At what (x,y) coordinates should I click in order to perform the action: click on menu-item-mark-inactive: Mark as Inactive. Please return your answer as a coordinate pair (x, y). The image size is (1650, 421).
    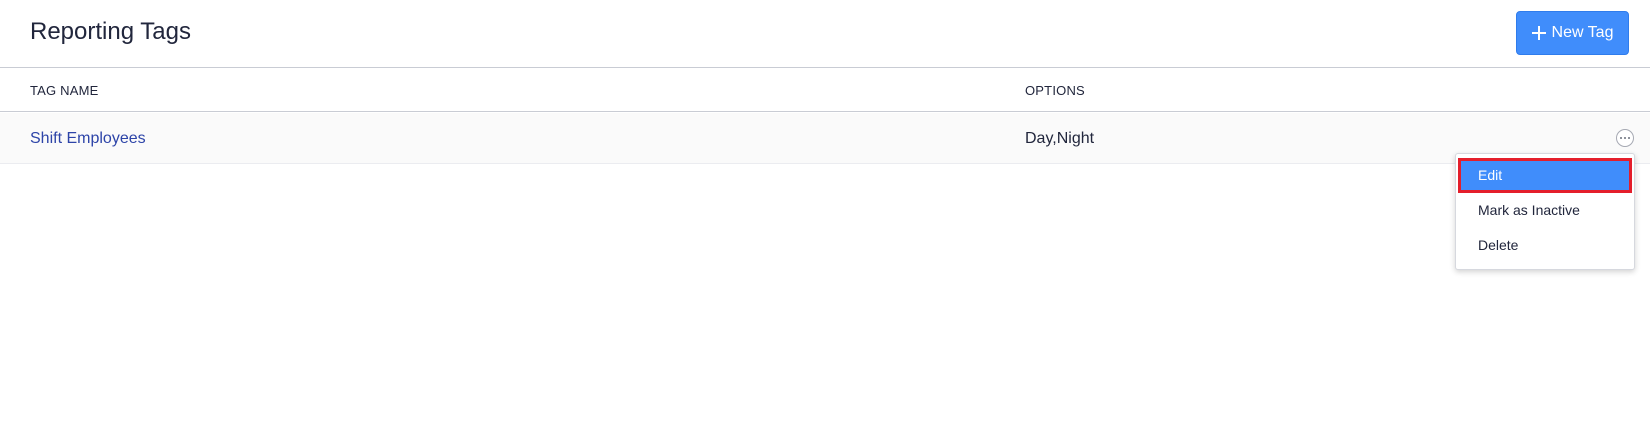
    Looking at the image, I should click on (1545, 210).